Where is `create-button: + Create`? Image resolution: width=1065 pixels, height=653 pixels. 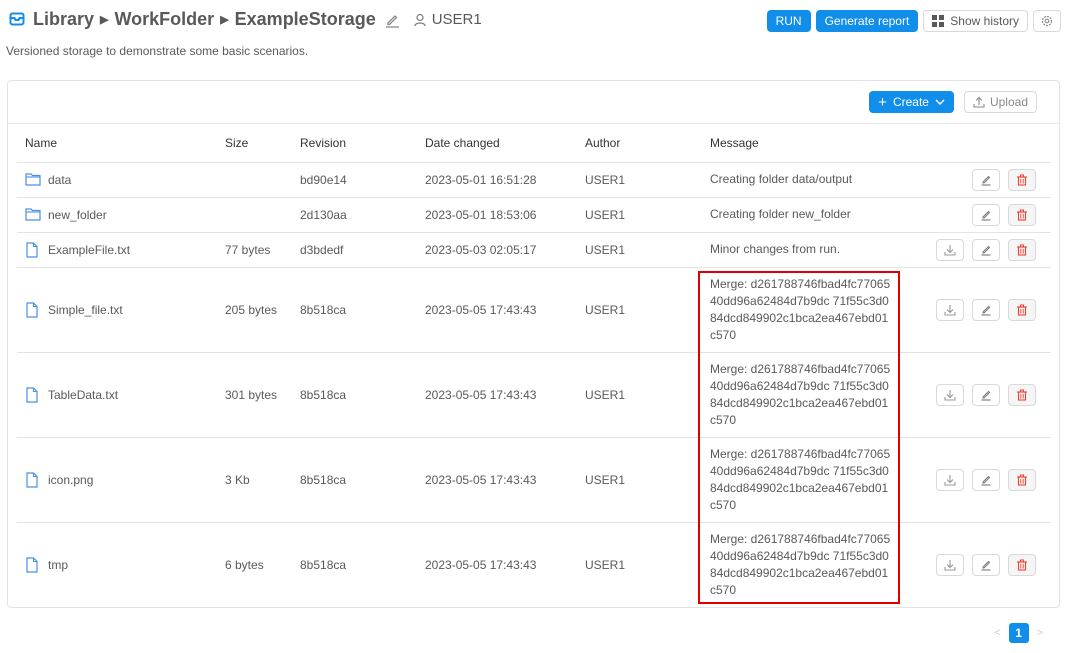 create-button: + Create is located at coordinates (911, 102).